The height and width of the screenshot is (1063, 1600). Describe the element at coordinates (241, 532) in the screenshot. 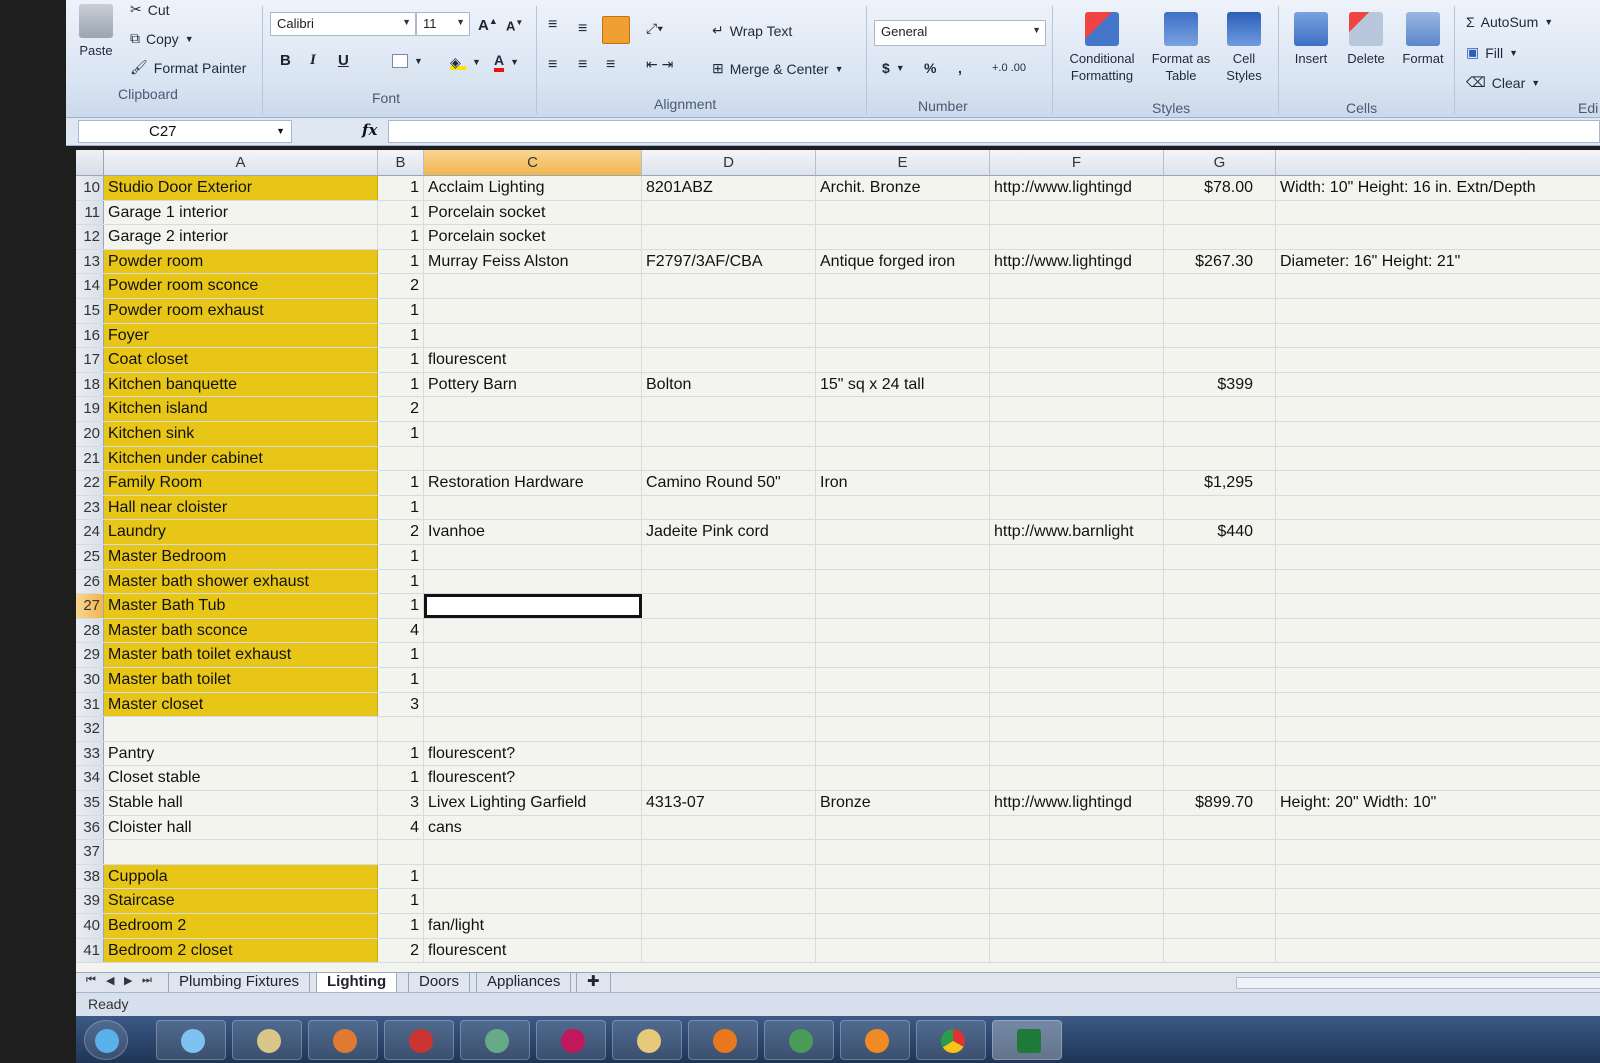

I see `cell-a: Laundry` at that location.